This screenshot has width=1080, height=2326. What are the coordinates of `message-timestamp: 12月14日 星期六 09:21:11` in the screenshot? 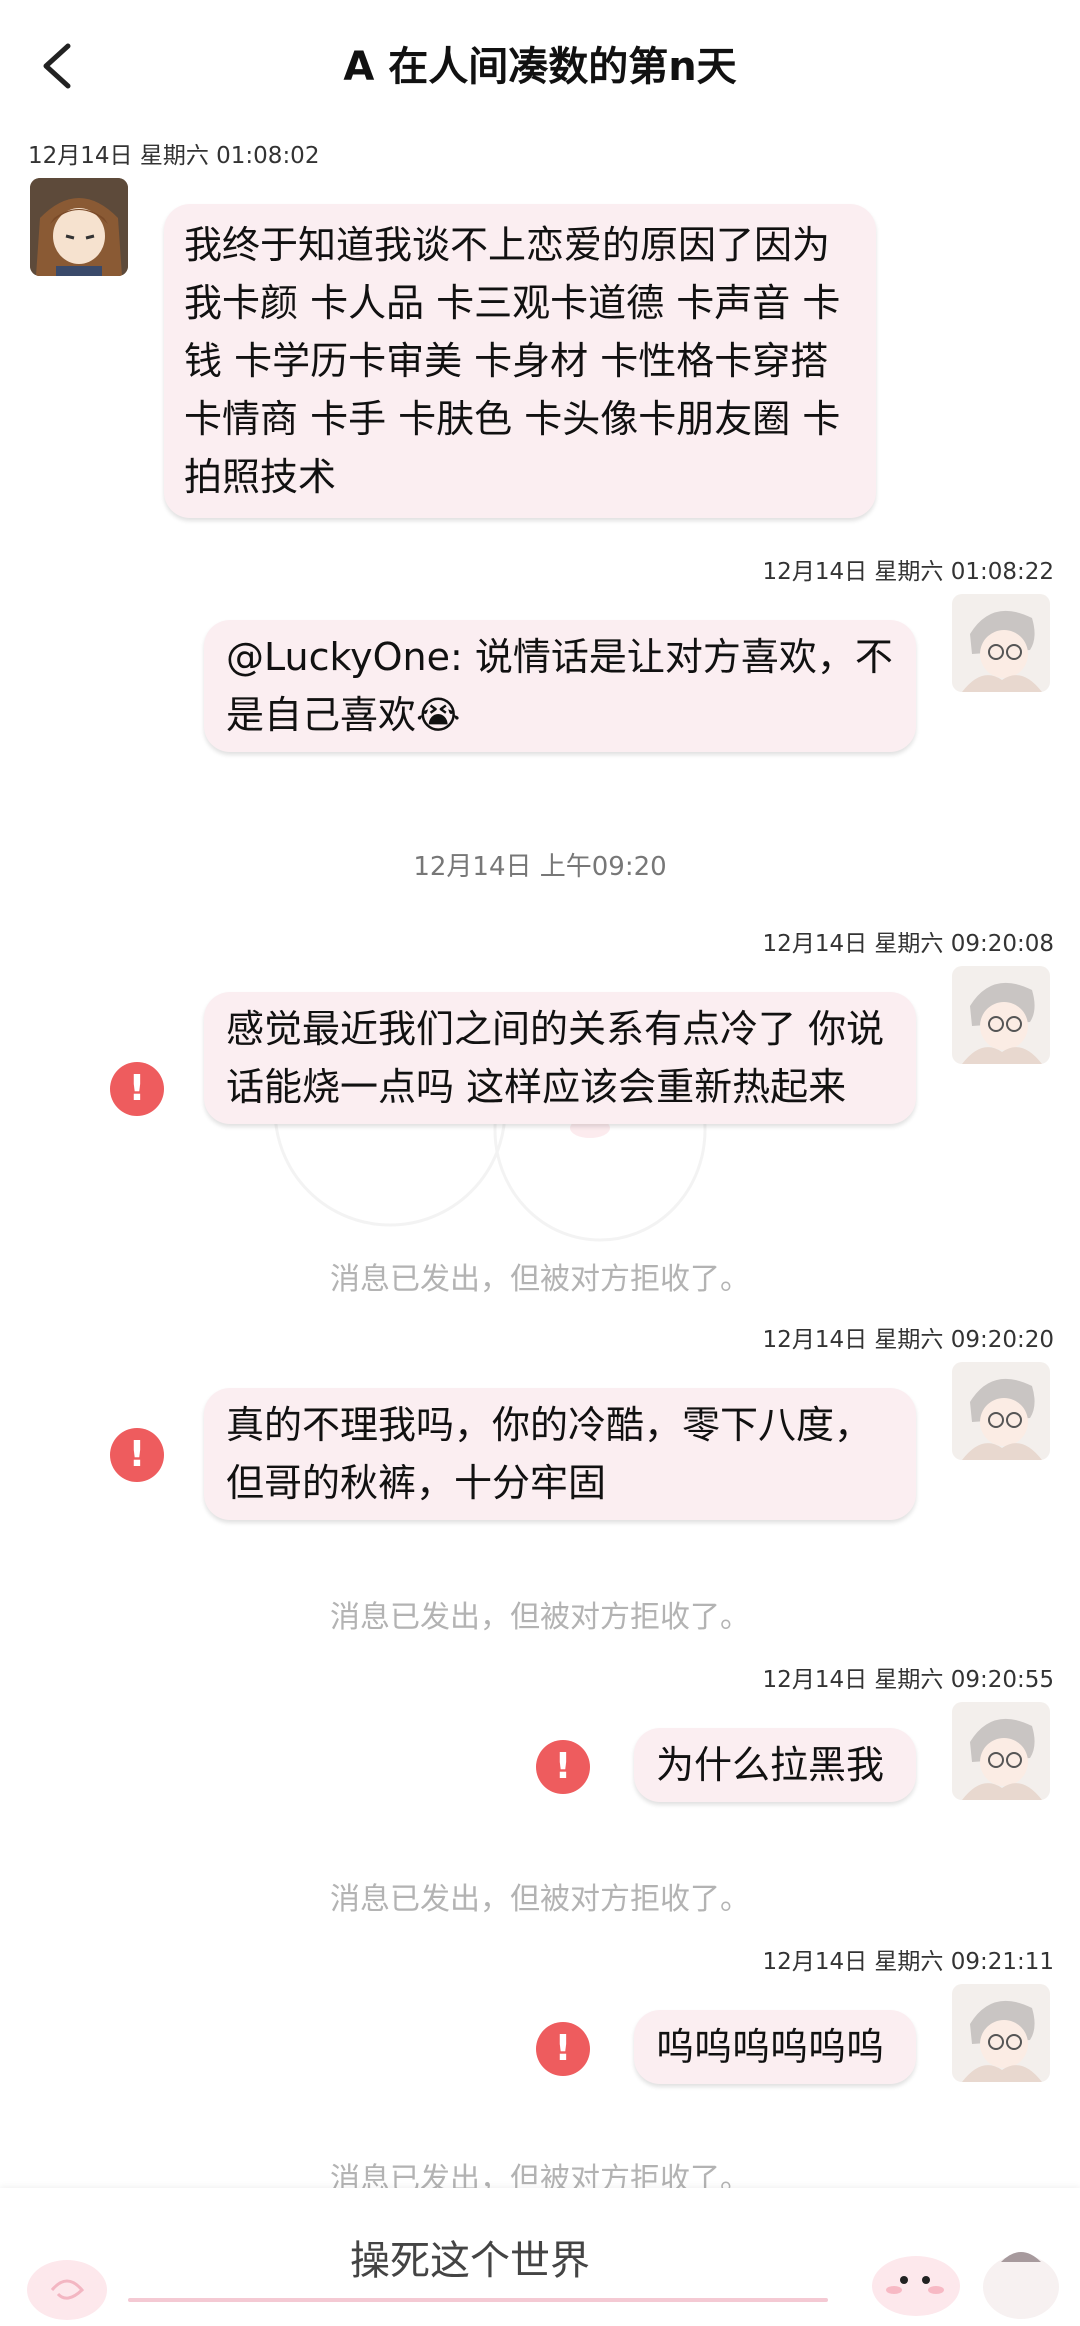 It's located at (908, 1962).